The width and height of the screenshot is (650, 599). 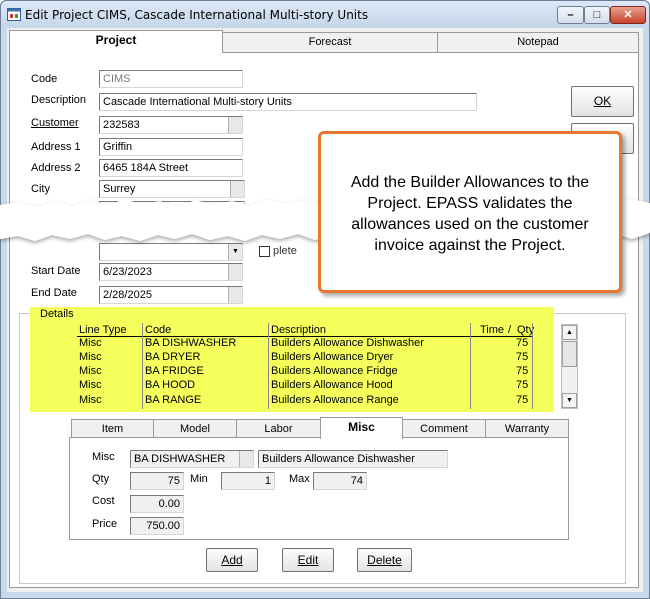 I want to click on minimize-icon: –, so click(x=570, y=15).